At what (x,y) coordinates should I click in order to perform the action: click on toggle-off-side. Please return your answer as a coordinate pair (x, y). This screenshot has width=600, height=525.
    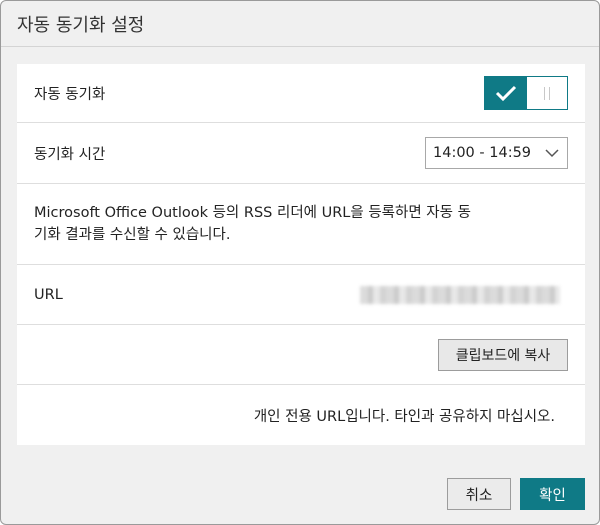
    Looking at the image, I should click on (547, 93).